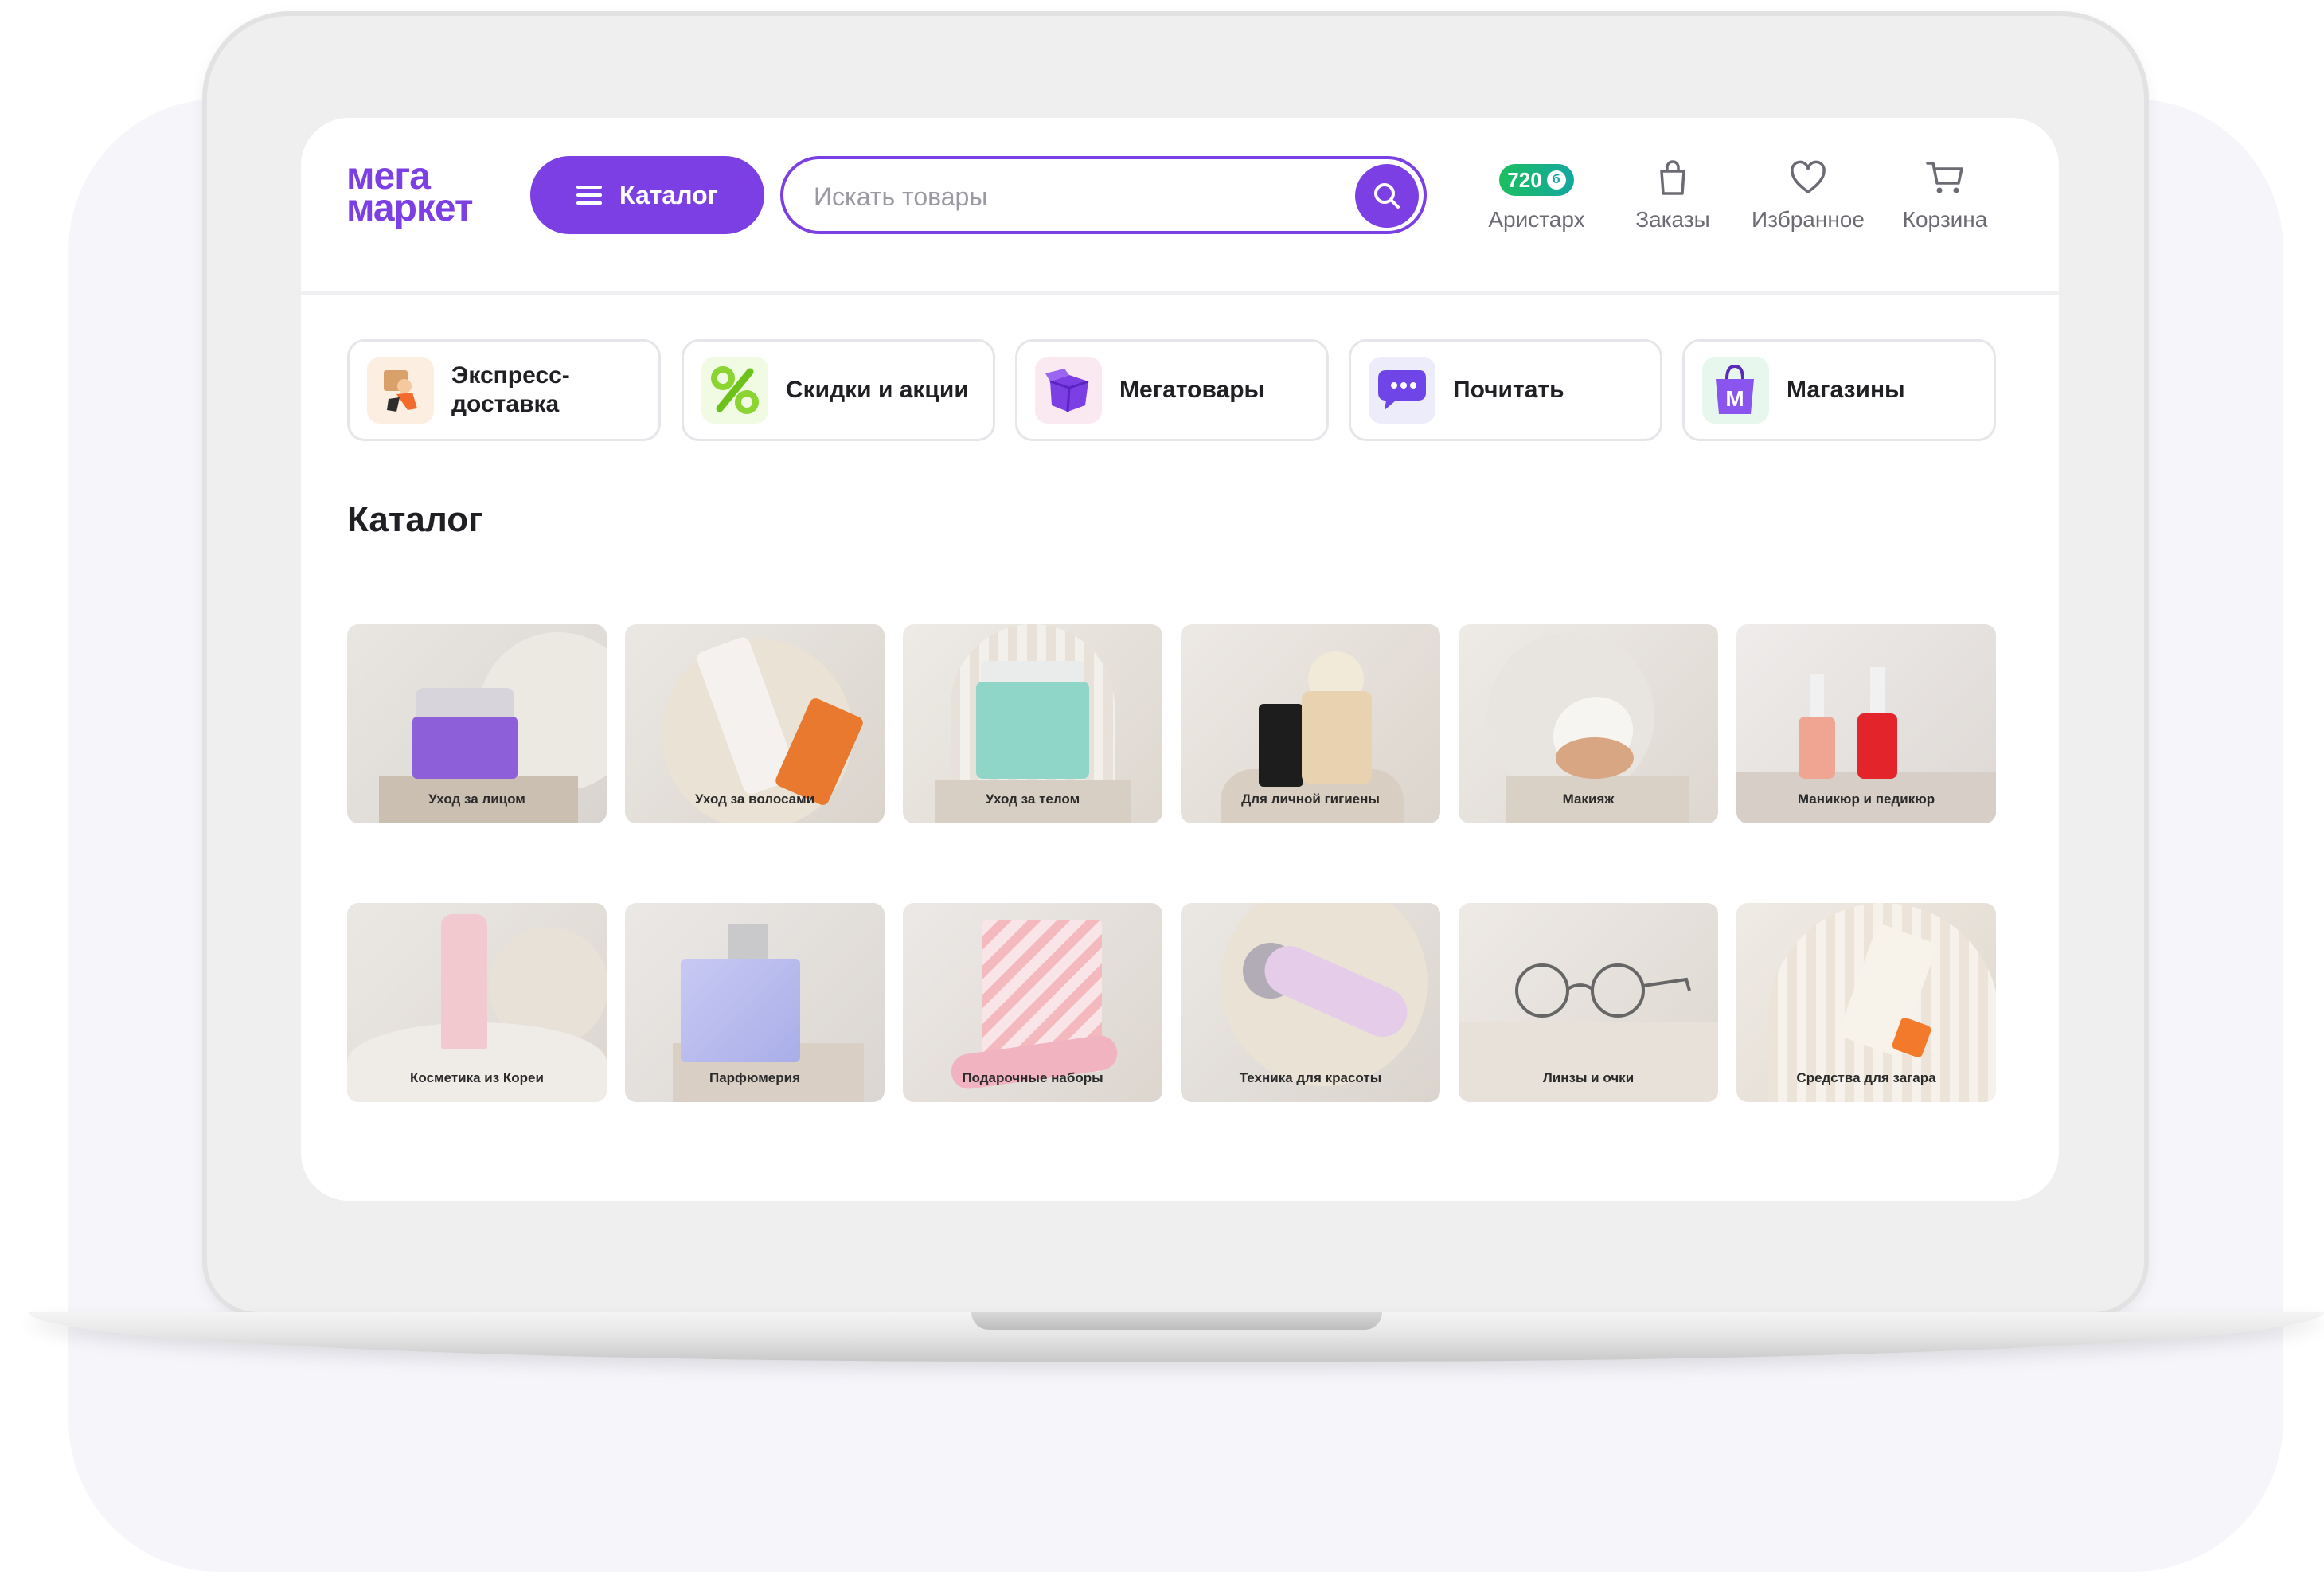 This screenshot has height=1579, width=2324. Describe the element at coordinates (1673, 219) in the screenshot. I see `orders-label: Заказы` at that location.